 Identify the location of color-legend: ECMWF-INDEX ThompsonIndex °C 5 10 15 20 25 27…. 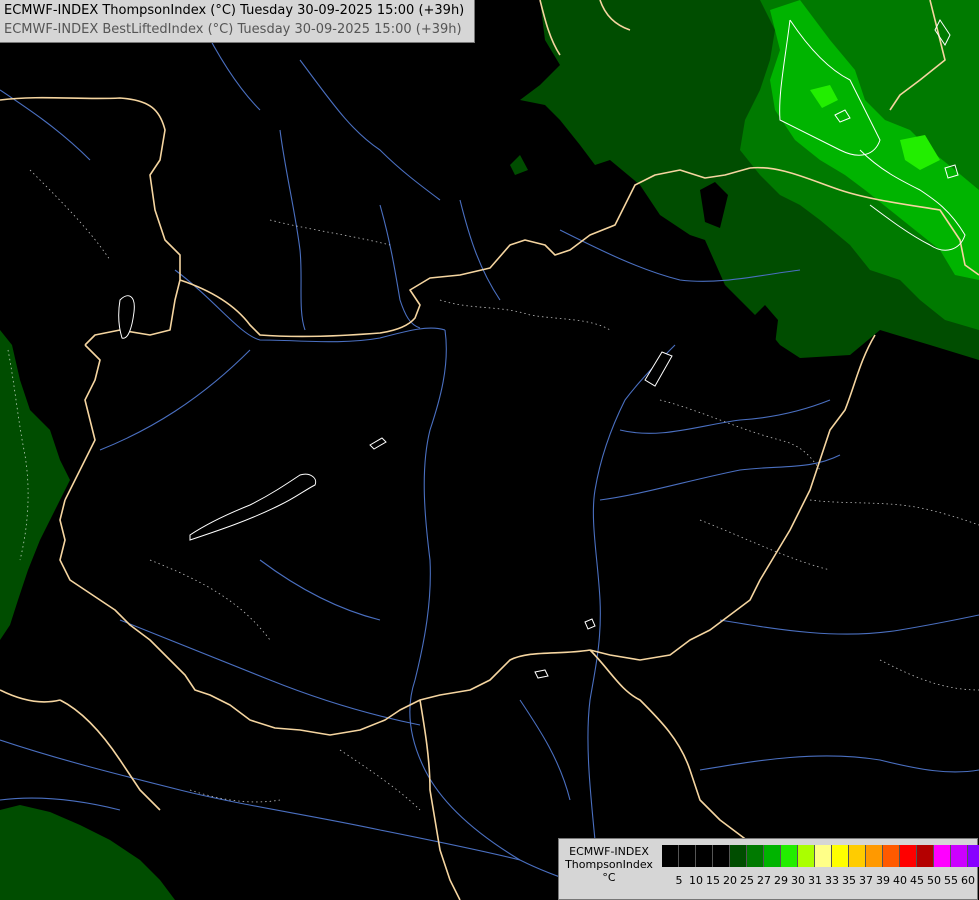
(768, 869).